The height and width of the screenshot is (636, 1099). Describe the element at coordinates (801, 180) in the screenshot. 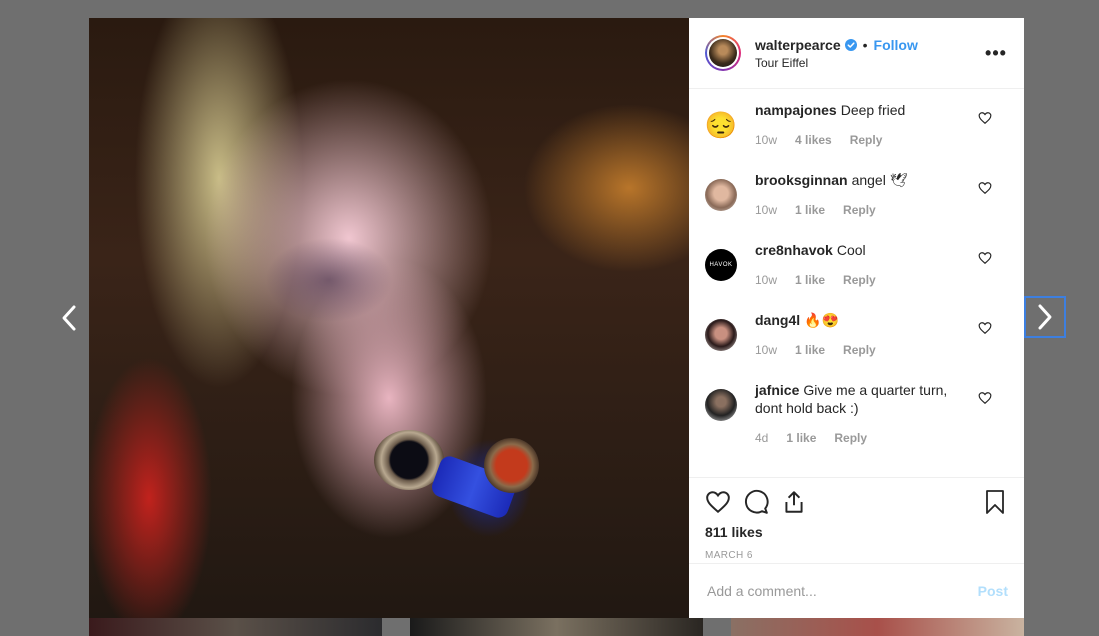

I see `commenter-username: brooksginnan` at that location.